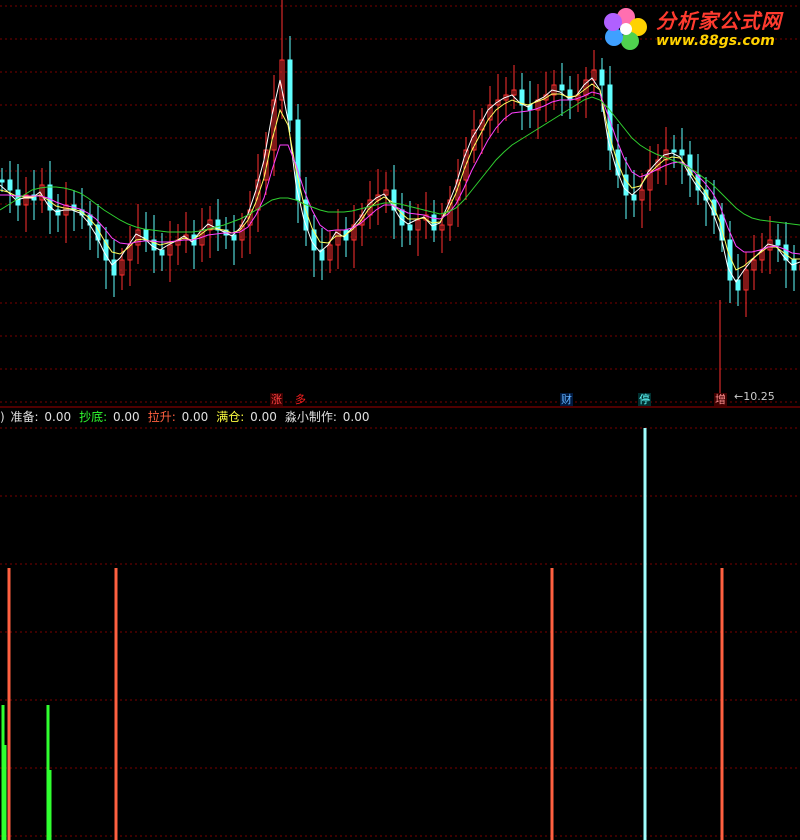 Image resolution: width=800 pixels, height=840 pixels. Describe the element at coordinates (310, 417) in the screenshot. I see `legend-item: 淼小制作:` at that location.